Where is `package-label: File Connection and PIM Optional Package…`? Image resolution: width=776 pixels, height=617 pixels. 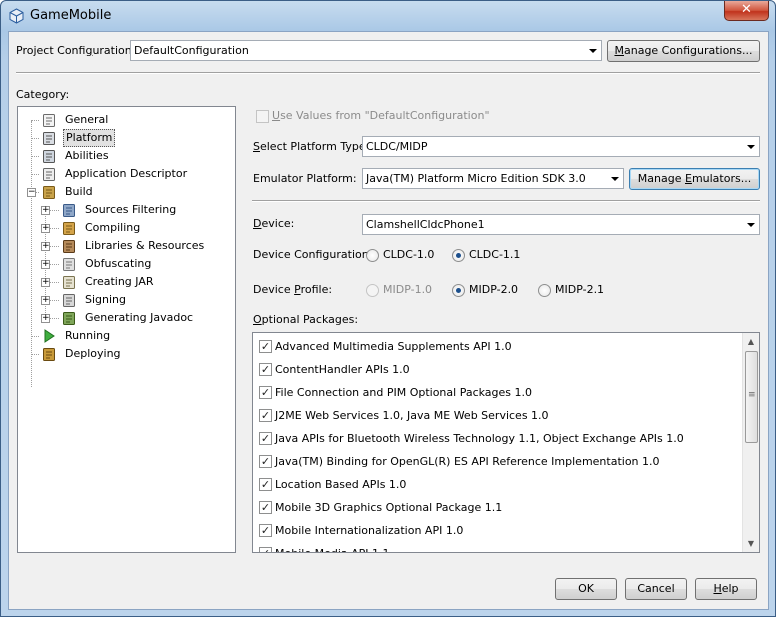
package-label: File Connection and PIM Optional Package… is located at coordinates (404, 392).